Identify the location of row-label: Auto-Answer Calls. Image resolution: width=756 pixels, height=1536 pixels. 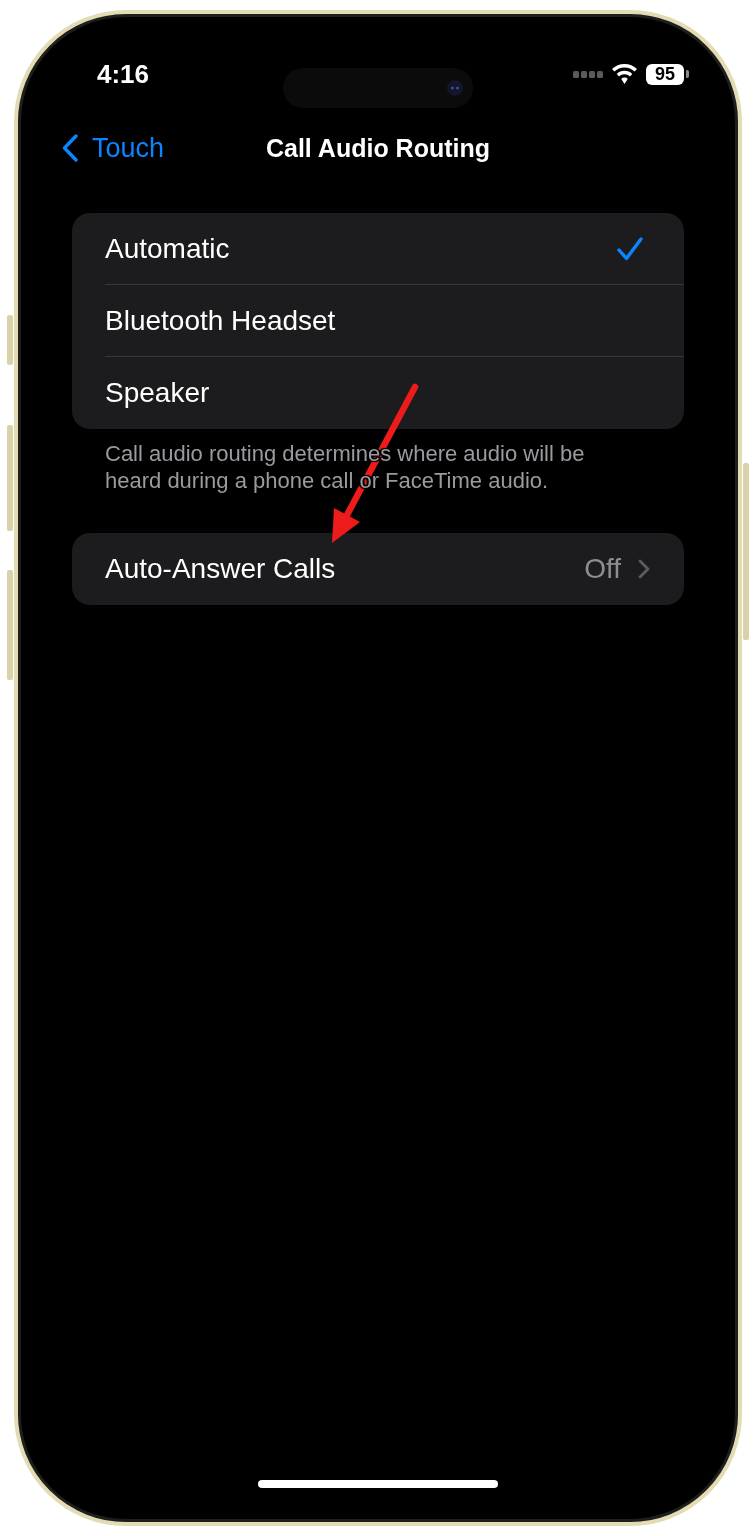
(220, 569).